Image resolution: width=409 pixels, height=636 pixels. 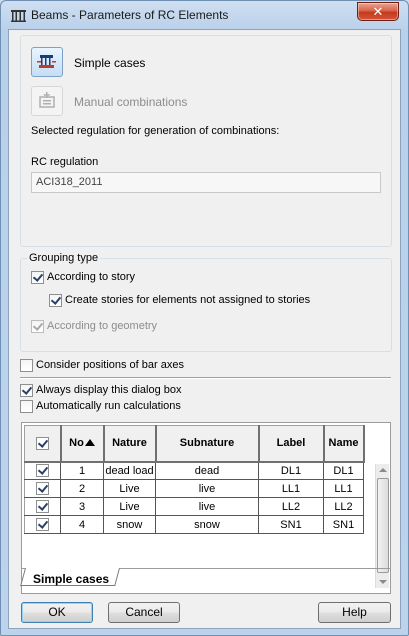 I want to click on cell-nature: dead load, so click(x=129, y=470).